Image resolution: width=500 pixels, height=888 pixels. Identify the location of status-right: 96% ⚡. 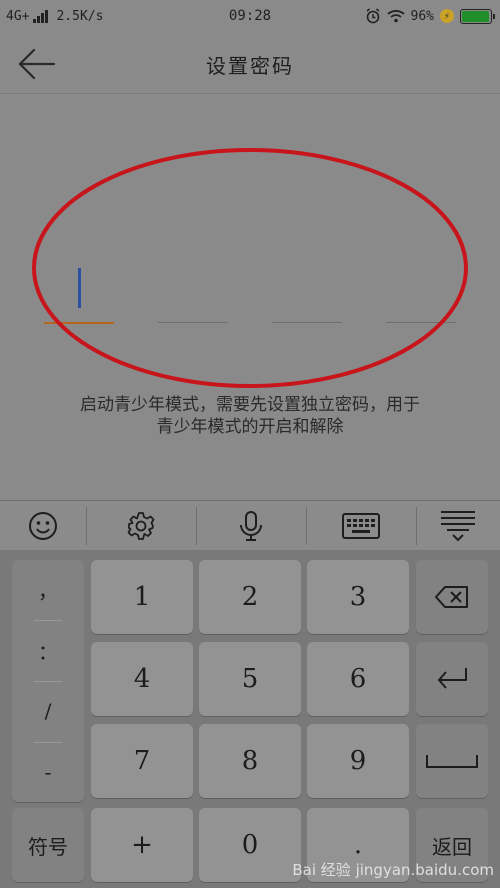
(430, 16).